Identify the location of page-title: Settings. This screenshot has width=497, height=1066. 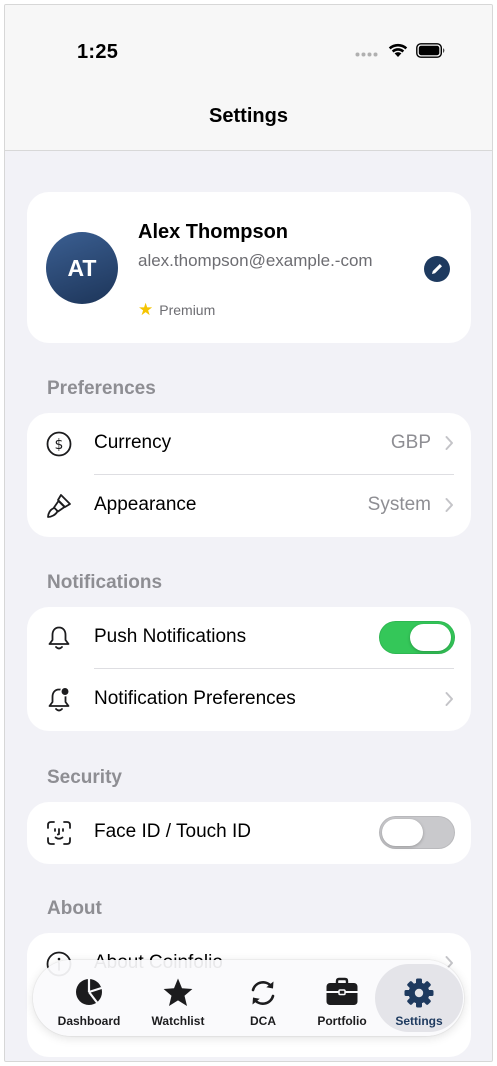
(248, 116).